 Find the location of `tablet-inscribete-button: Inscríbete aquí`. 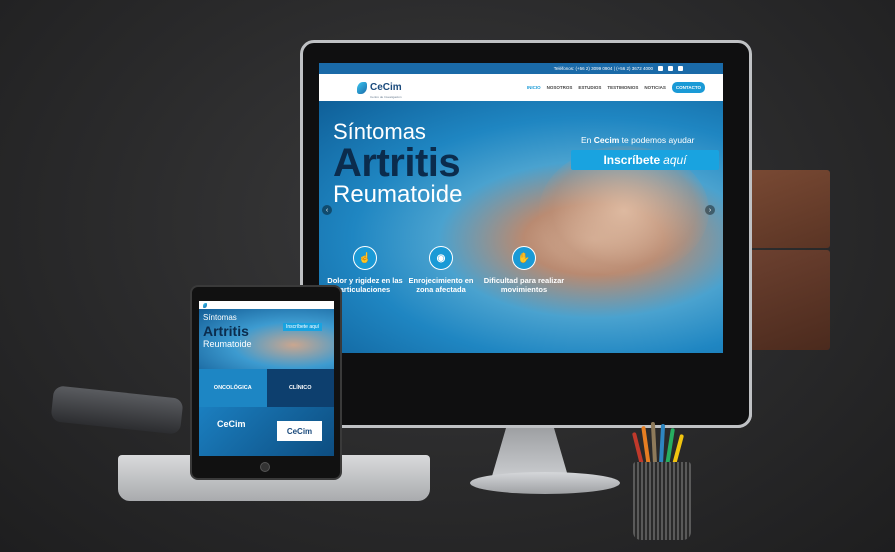

tablet-inscribete-button: Inscríbete aquí is located at coordinates (303, 327).